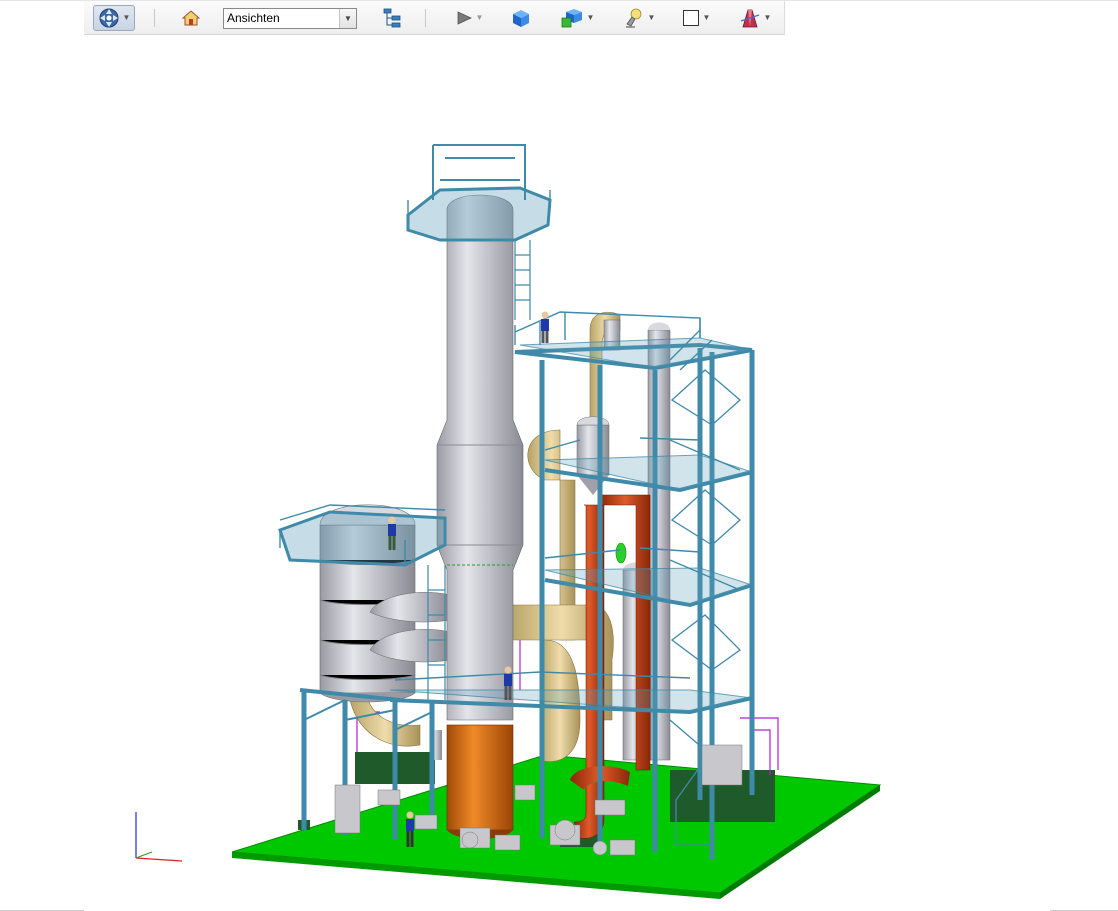 The height and width of the screenshot is (911, 1118). Describe the element at coordinates (434, 18) in the screenshot. I see `toolbar: ▼ Ansichten ▼ ▼ ▼ ▼ ▼ ▼` at that location.